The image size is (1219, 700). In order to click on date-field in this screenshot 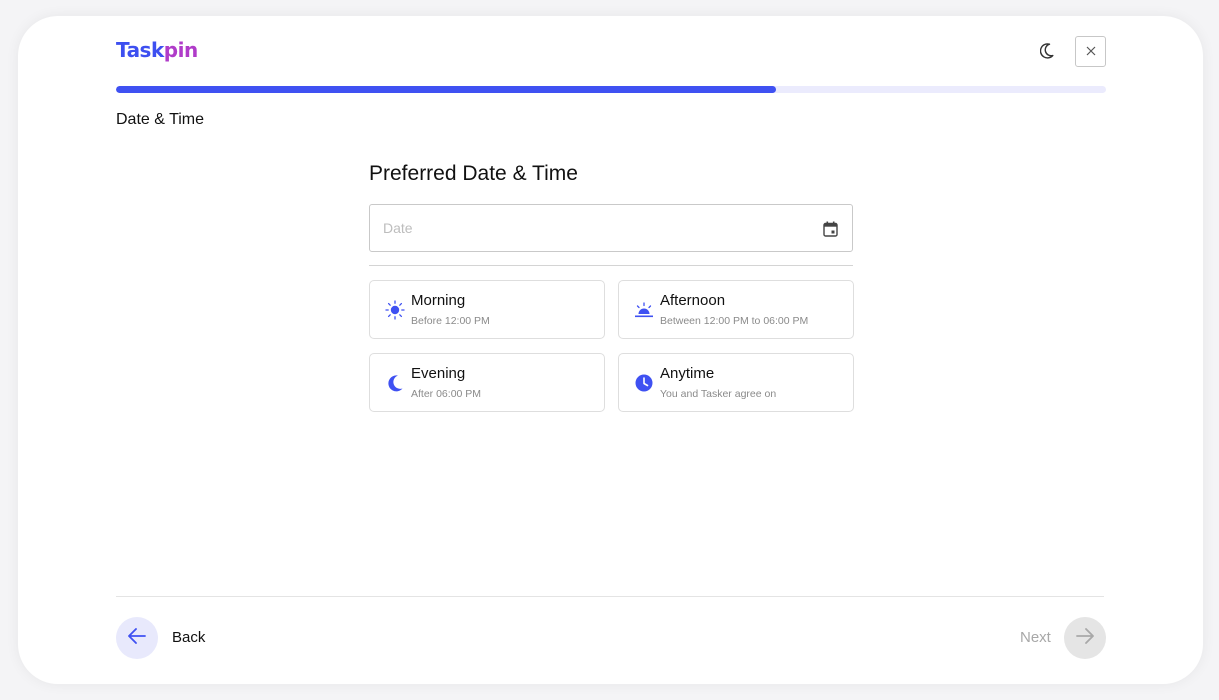, I will do `click(611, 228)`.